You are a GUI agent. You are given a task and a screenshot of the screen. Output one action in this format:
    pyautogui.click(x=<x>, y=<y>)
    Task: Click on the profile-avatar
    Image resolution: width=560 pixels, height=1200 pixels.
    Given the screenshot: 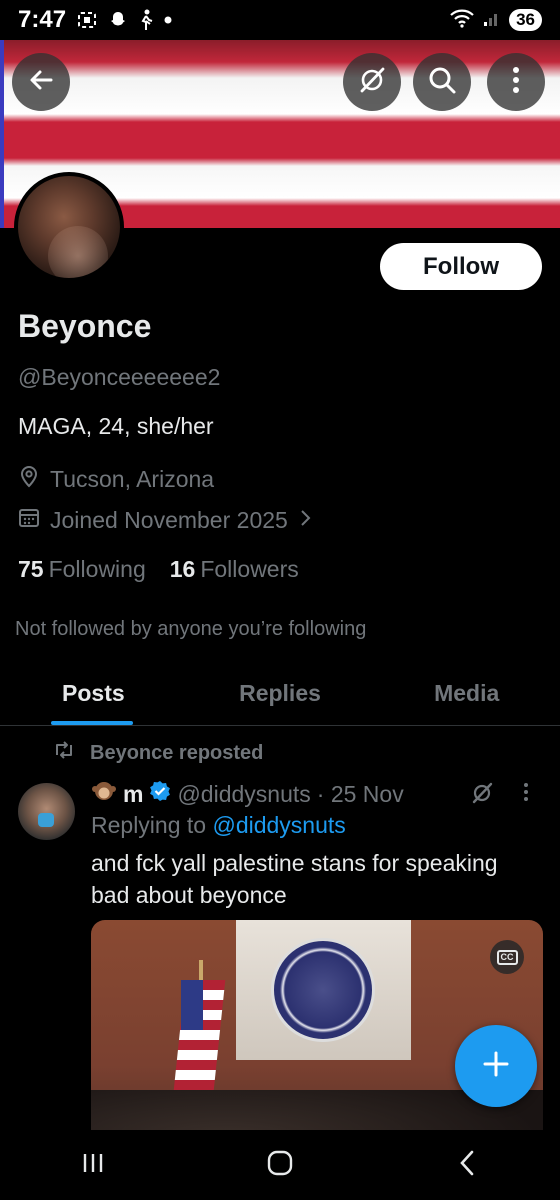 What is the action you would take?
    pyautogui.click(x=69, y=227)
    